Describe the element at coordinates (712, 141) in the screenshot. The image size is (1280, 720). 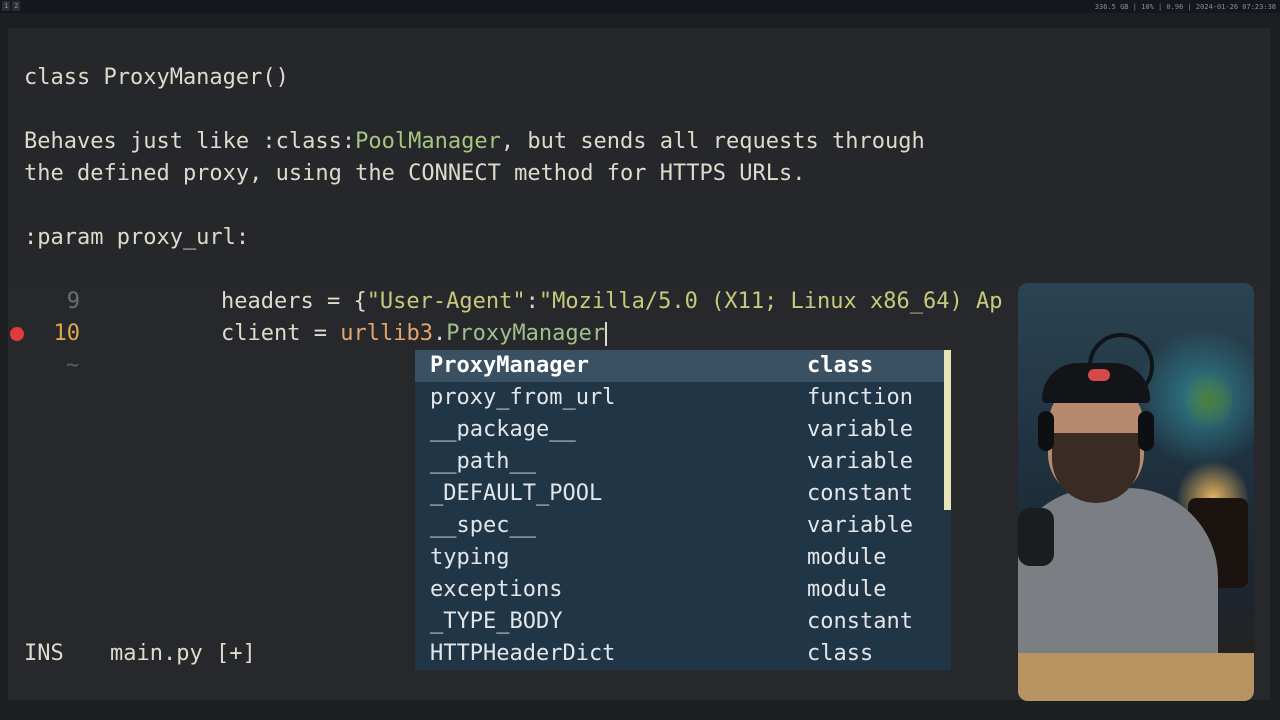
I see `doc-desc-post: , but sends all requests through` at that location.